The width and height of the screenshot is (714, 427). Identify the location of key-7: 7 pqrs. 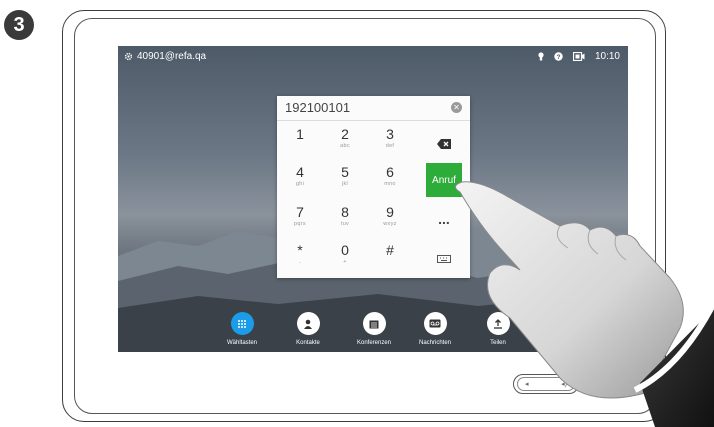
(300, 221).